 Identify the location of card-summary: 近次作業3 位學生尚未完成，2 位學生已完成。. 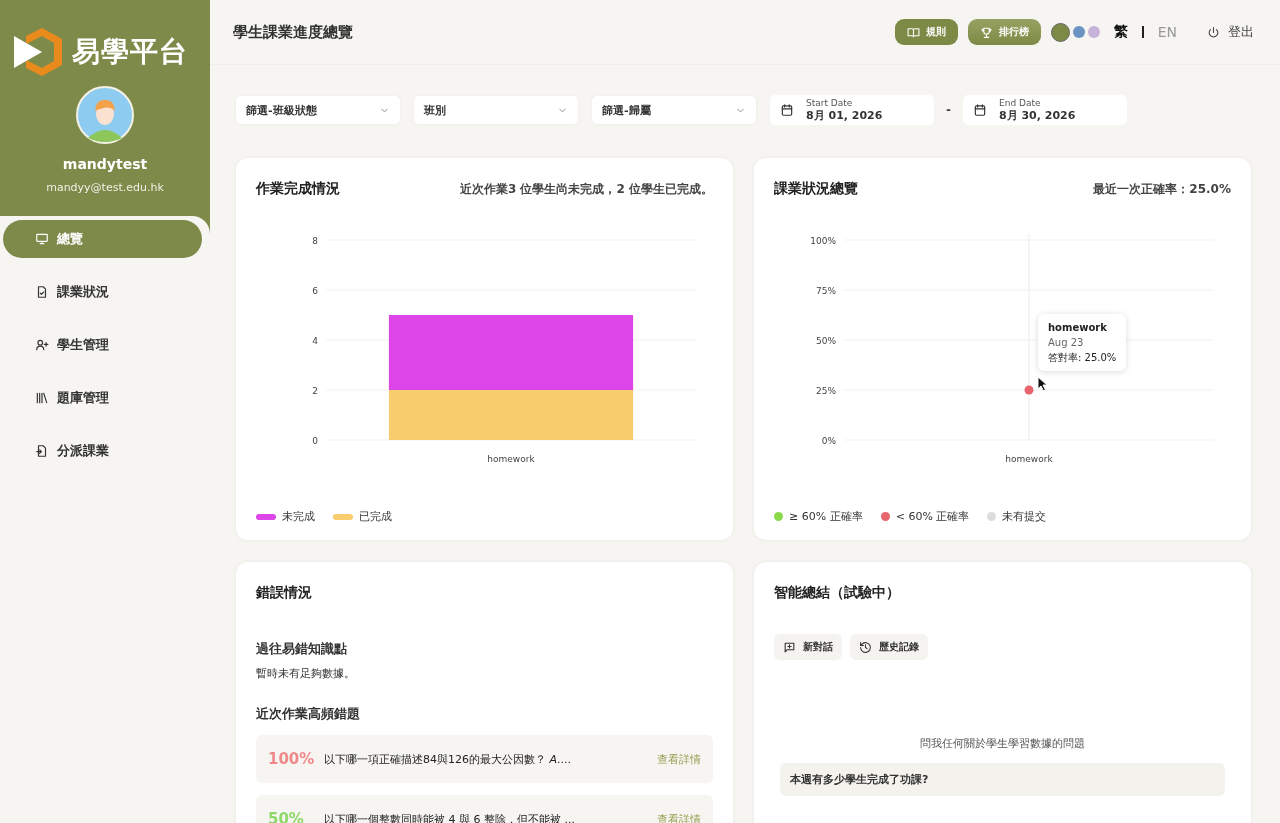
(586, 189).